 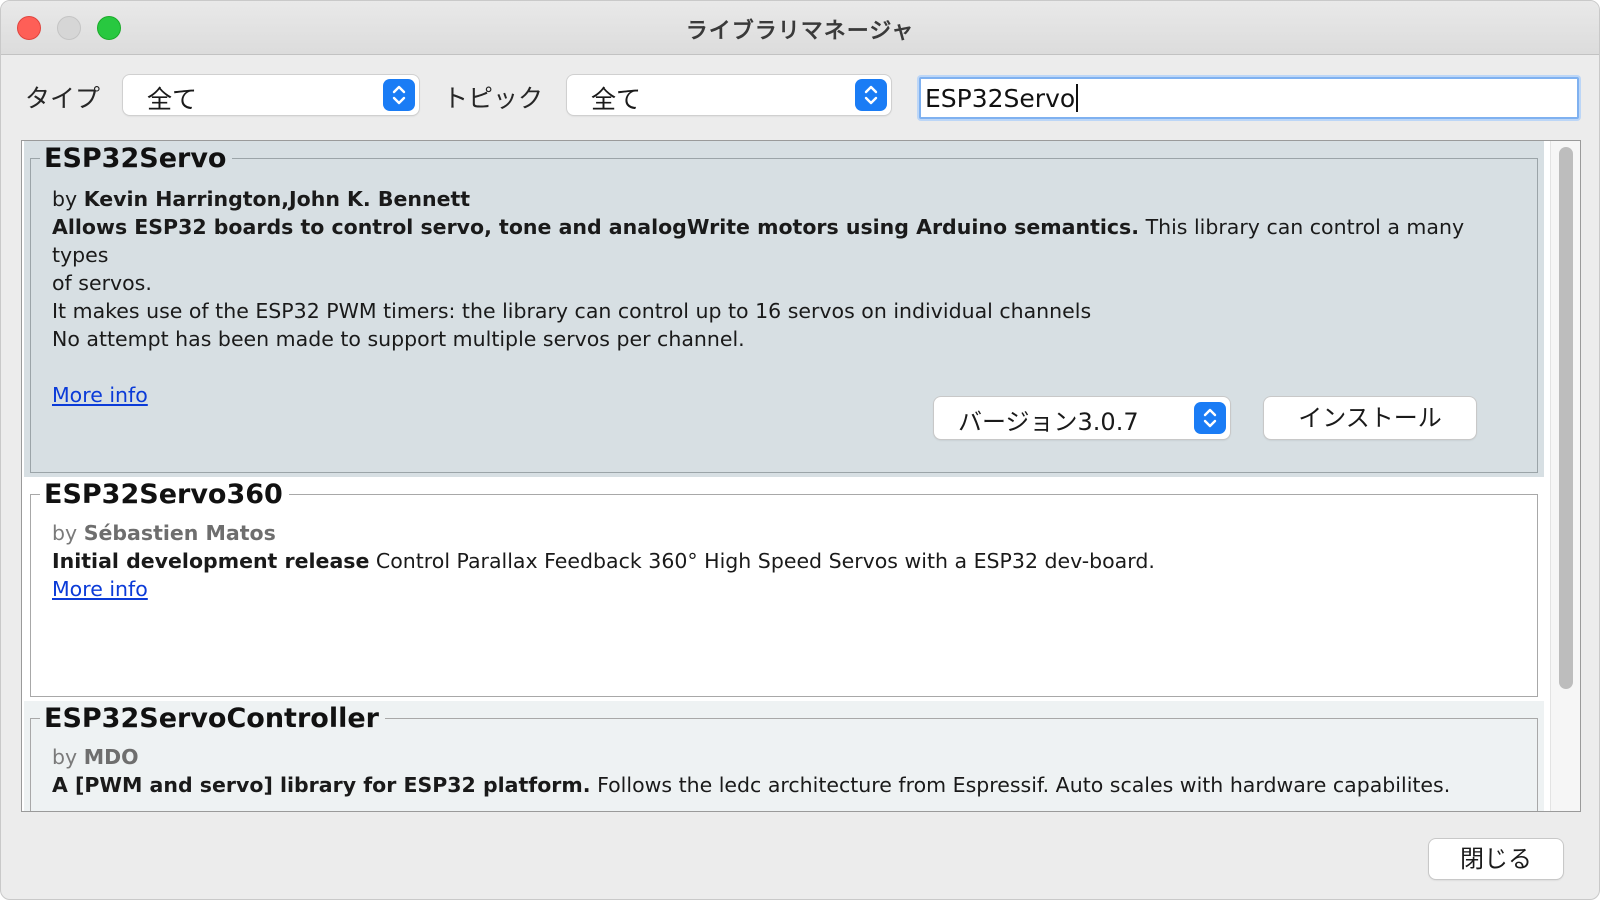 I want to click on title-bar: ライブラリマネージャ, so click(x=800, y=28).